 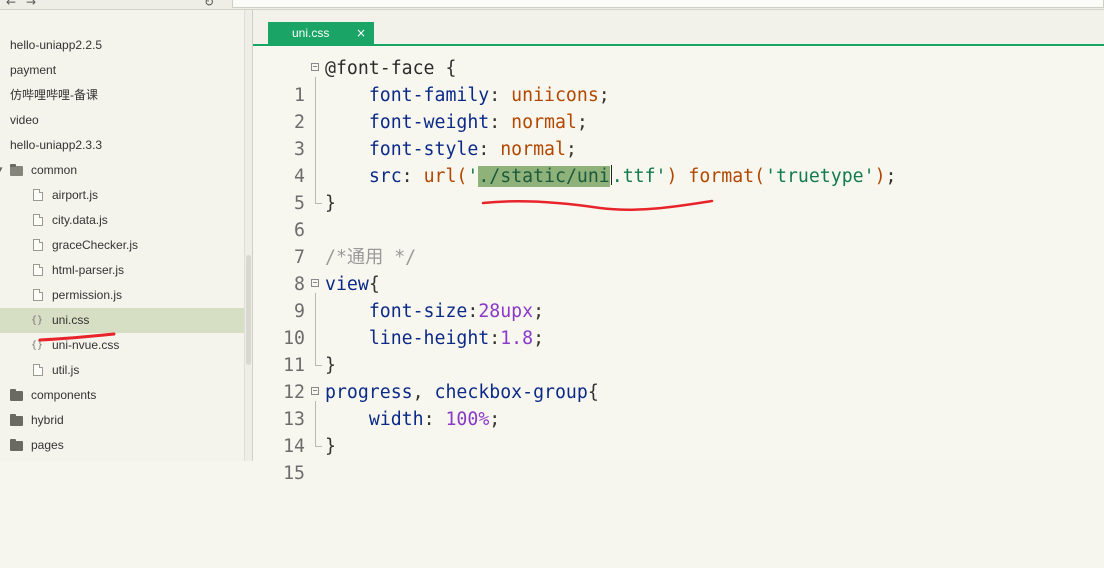 What do you see at coordinates (122, 420) in the screenshot?
I see `tree-item-hybrid: hybrid` at bounding box center [122, 420].